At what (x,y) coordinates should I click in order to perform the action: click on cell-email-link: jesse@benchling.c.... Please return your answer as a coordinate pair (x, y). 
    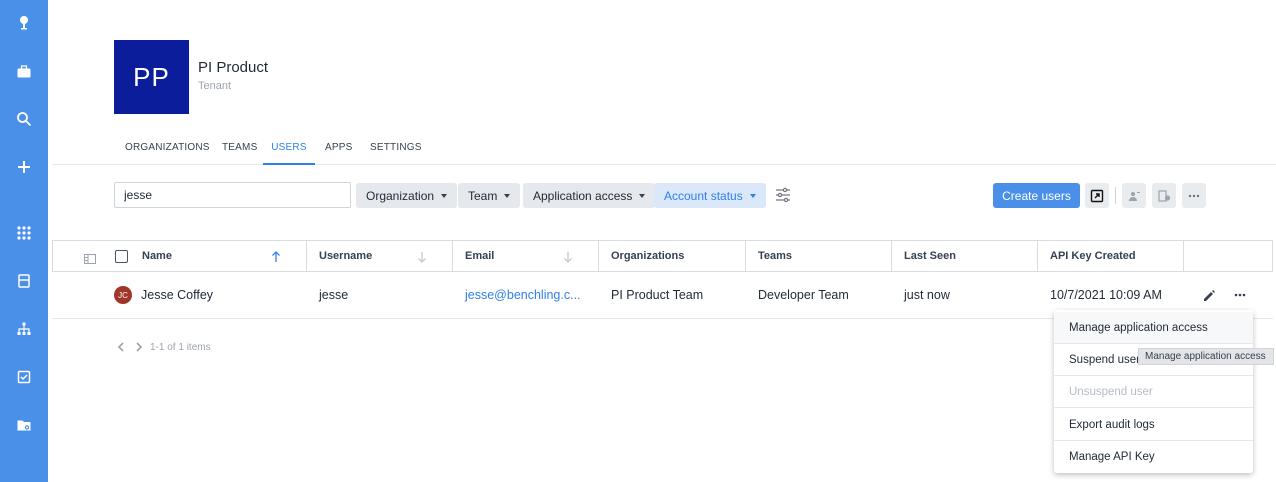
    Looking at the image, I should click on (523, 295).